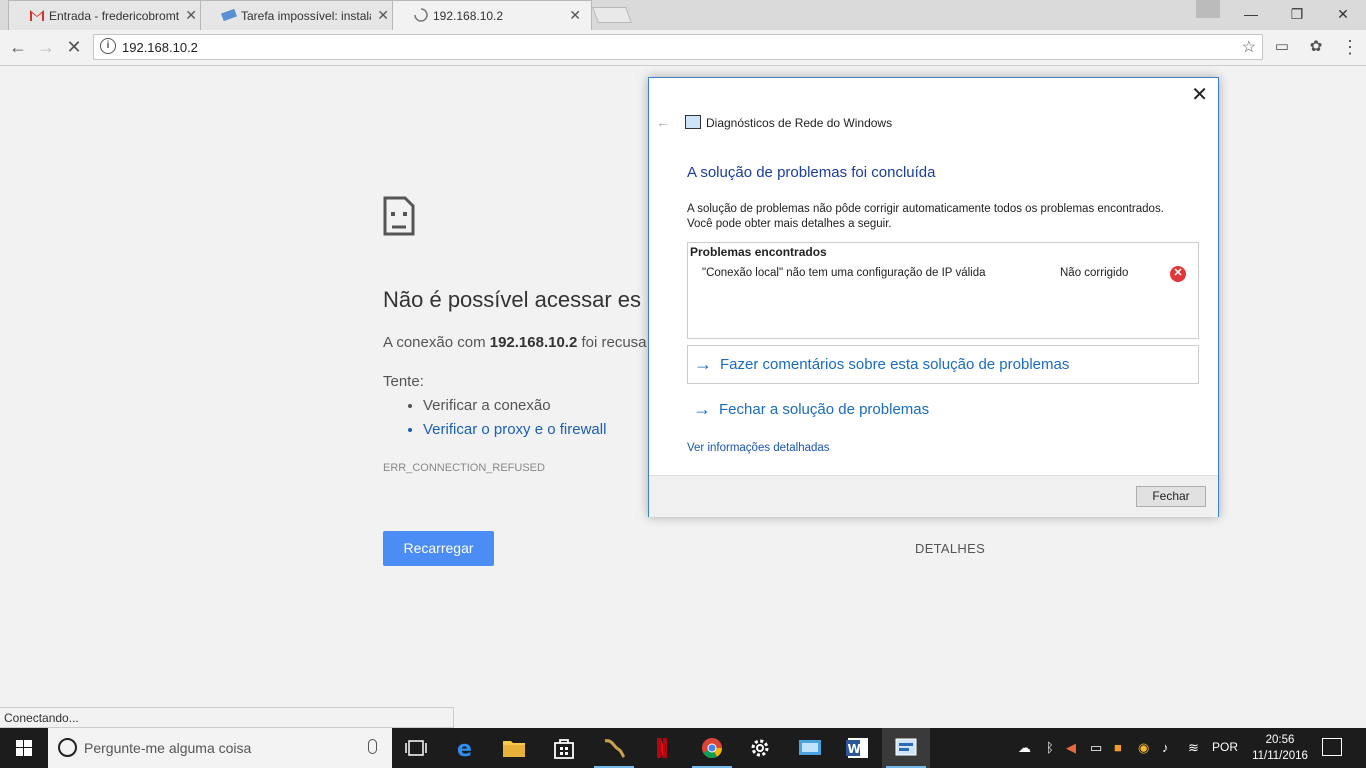 Image resolution: width=1366 pixels, height=768 pixels. Describe the element at coordinates (612, 15) in the screenshot. I see `new-tab-button` at that location.